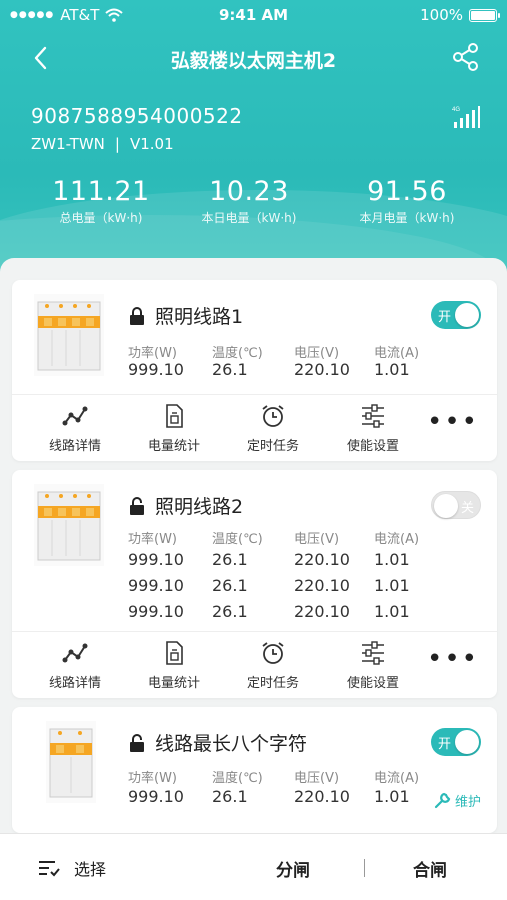 Image resolution: width=507 pixels, height=900 pixels. What do you see at coordinates (249, 191) in the screenshot?
I see `stat-value: 10.23` at bounding box center [249, 191].